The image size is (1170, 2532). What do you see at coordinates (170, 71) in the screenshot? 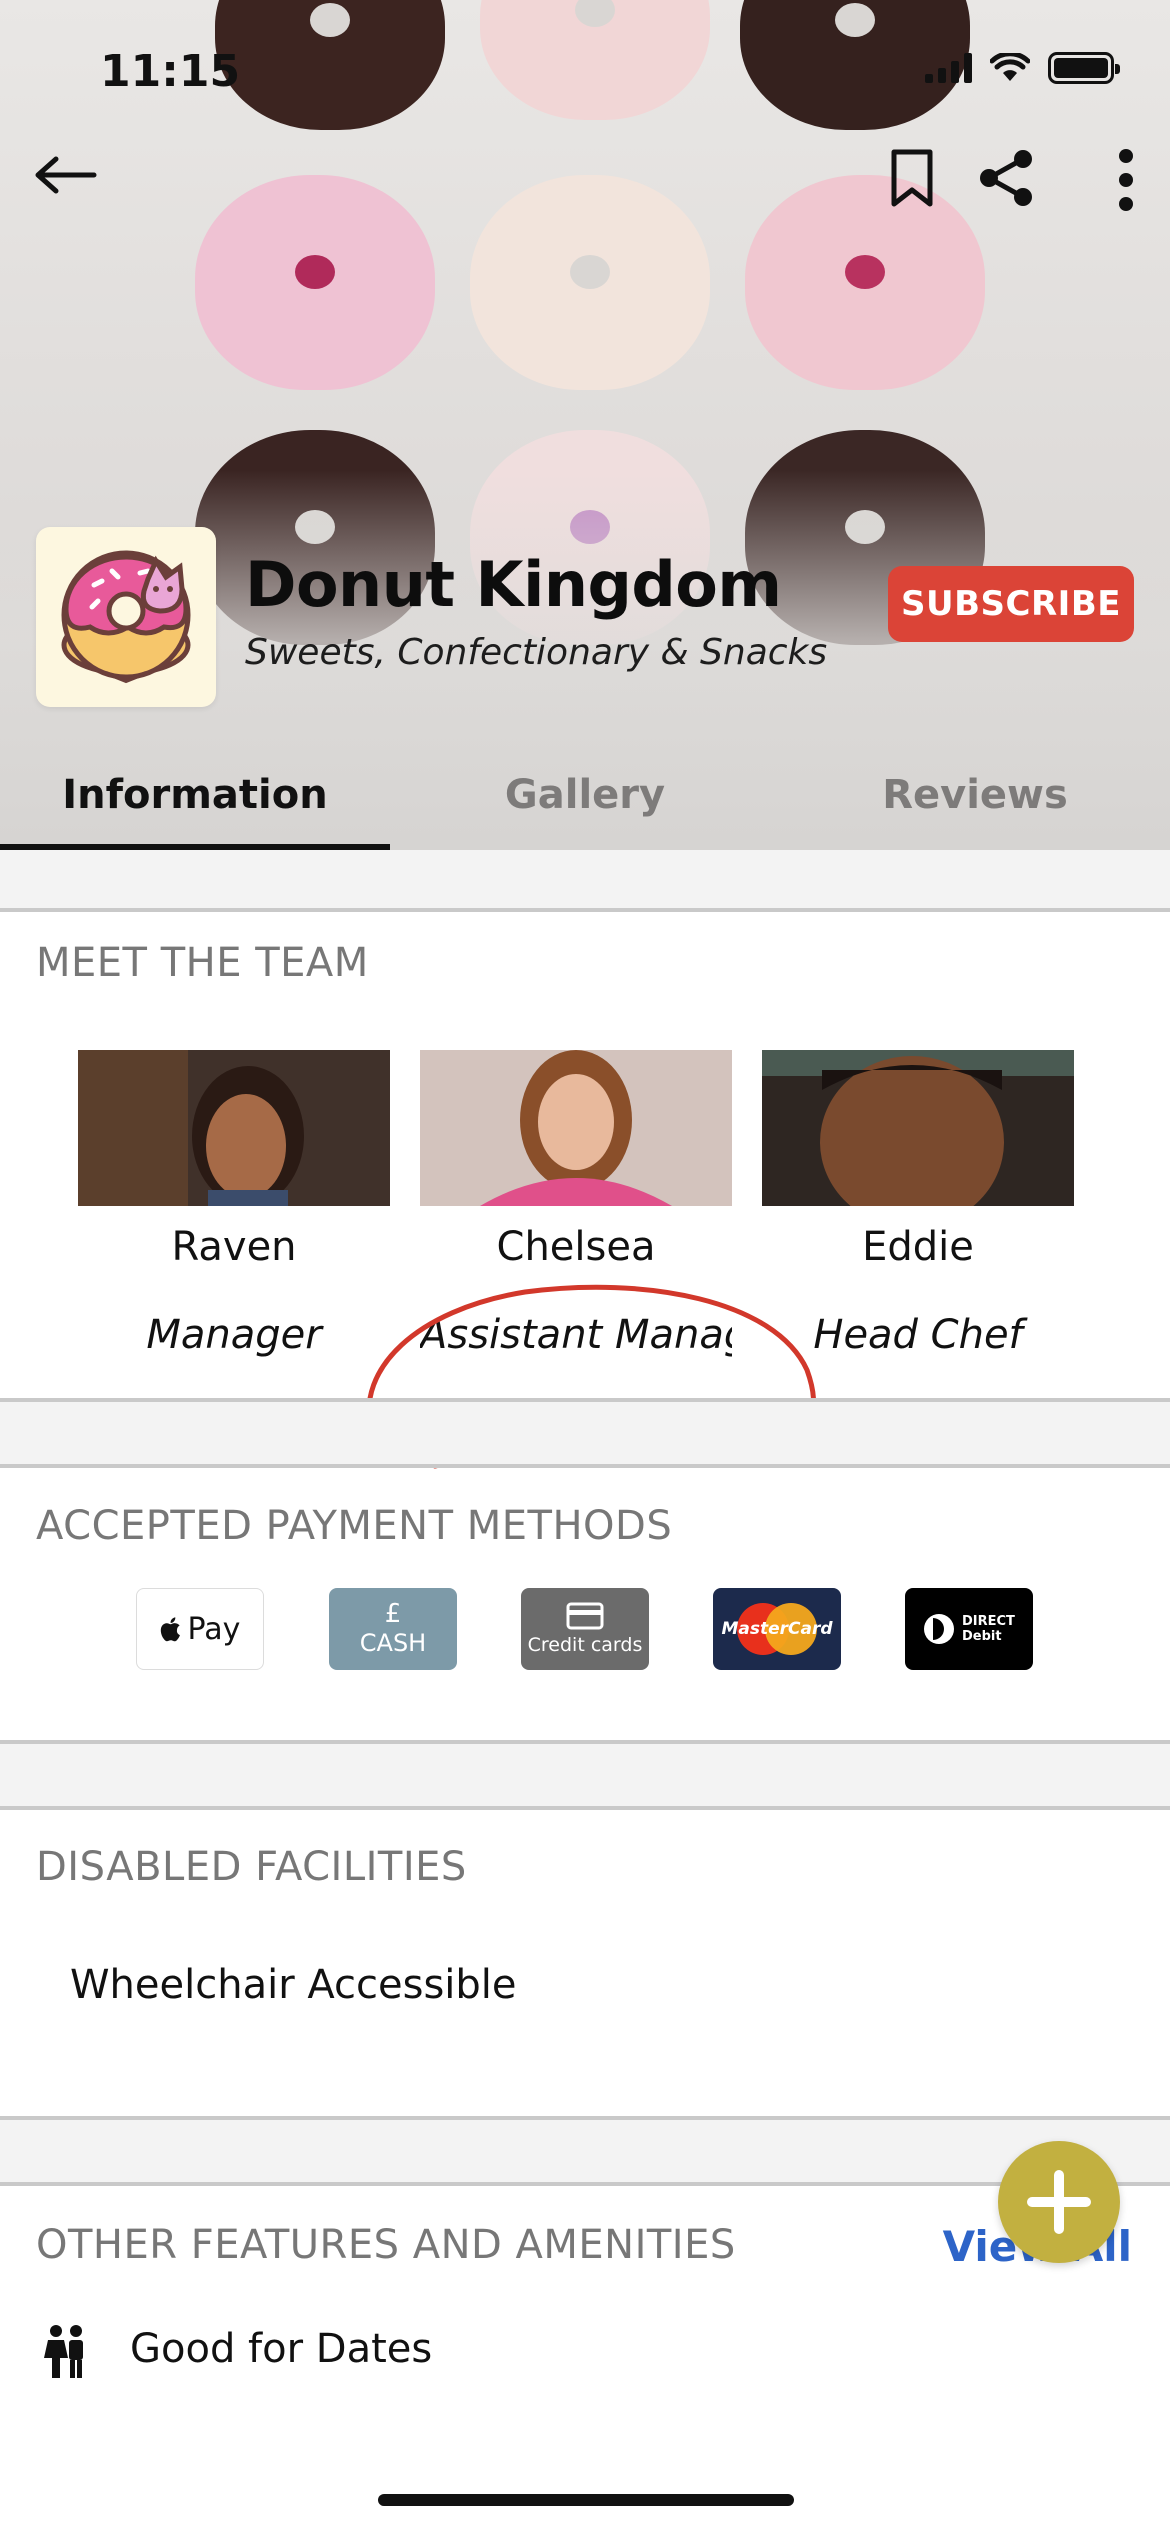
I see `status-time: 11:15` at bounding box center [170, 71].